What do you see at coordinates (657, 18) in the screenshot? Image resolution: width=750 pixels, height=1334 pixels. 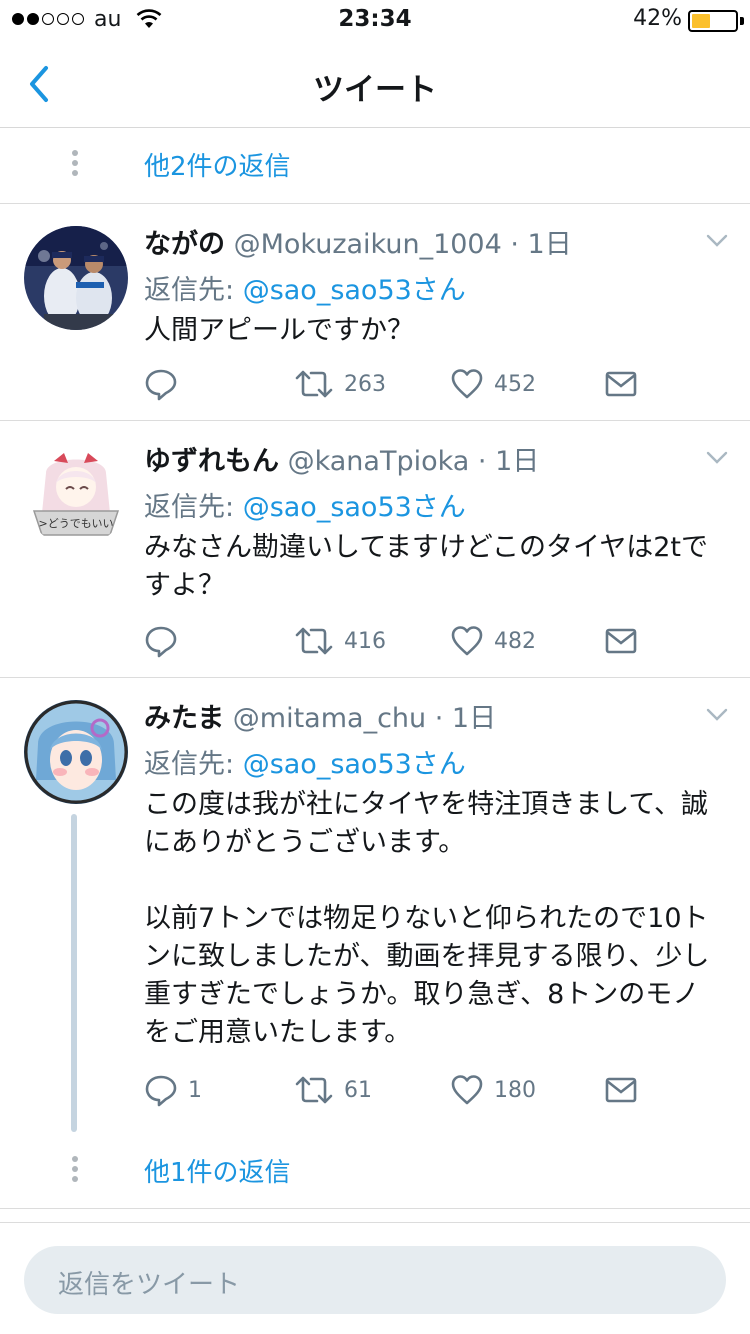 I see `battery-percent: 42%` at bounding box center [657, 18].